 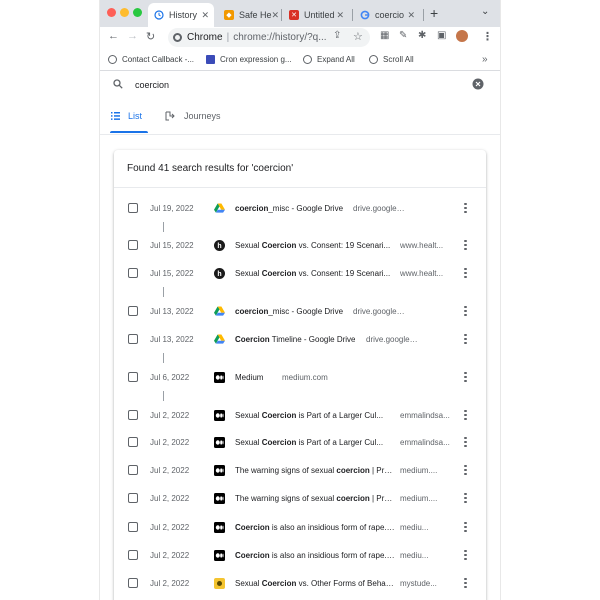 I want to click on share-icon: ⇪, so click(x=337, y=35).